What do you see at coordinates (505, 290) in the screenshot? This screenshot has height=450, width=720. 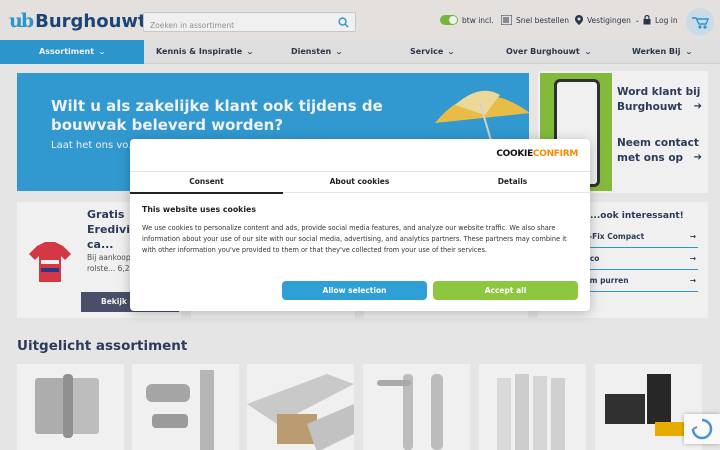 I see `accept-all-button: Accept all` at bounding box center [505, 290].